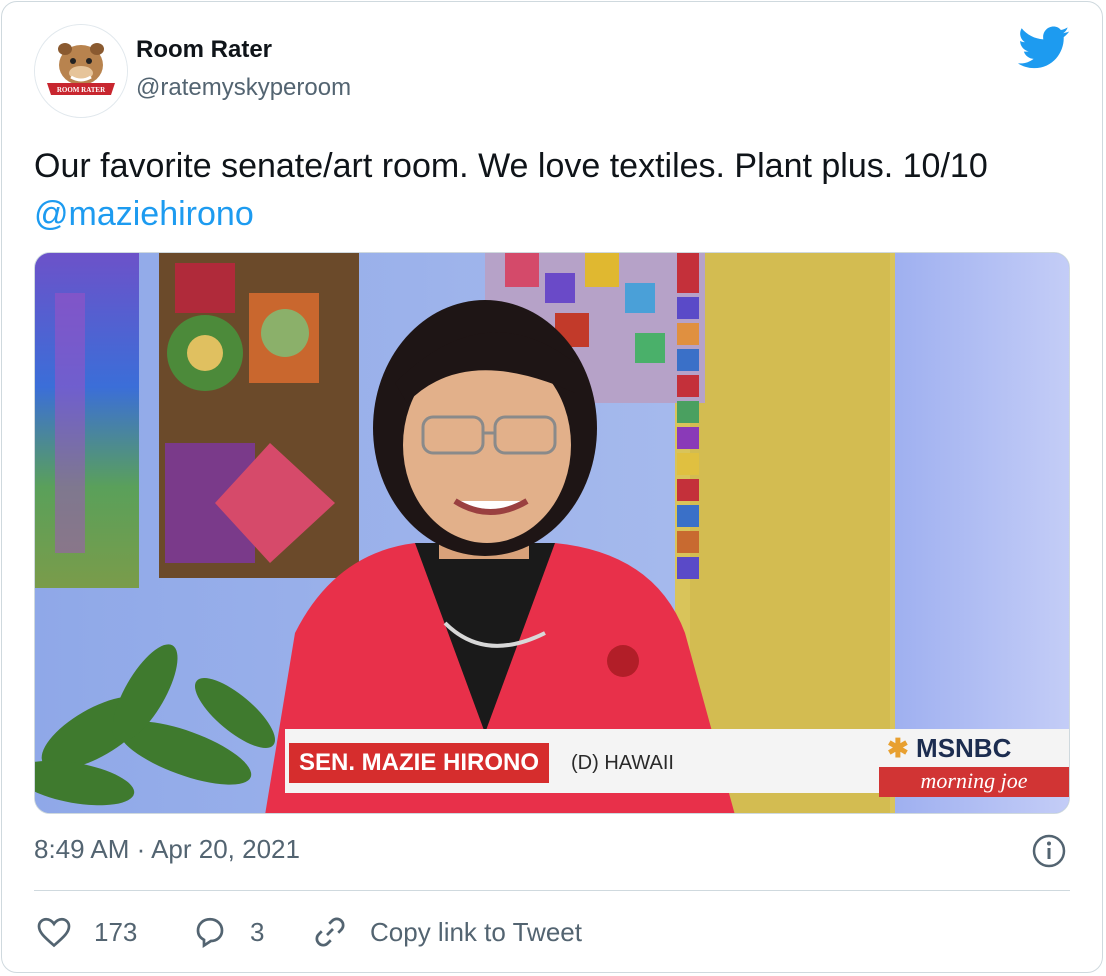 The image size is (1106, 976). I want to click on bulldog-logo: ROOM RATER, so click(81, 71).